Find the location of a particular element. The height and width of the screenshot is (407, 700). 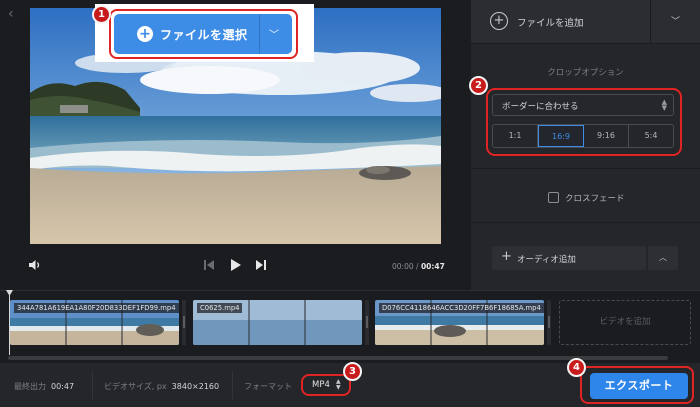

final-output-stat: 最終出力 00:47 is located at coordinates (44, 386).